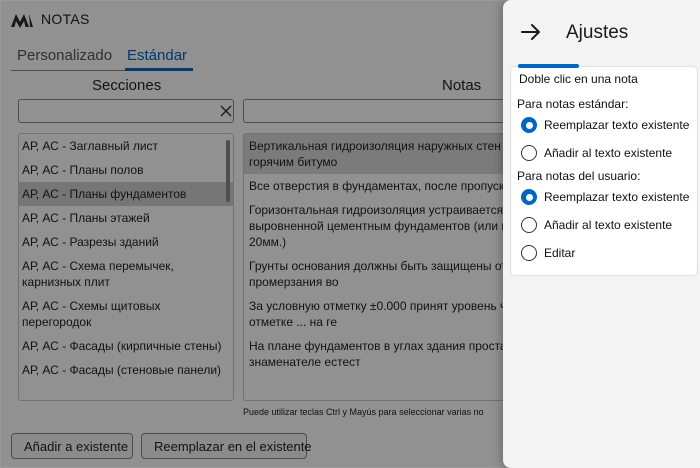 The height and width of the screenshot is (468, 700). I want to click on double-click-label: Doble clic en una nota, so click(578, 79).